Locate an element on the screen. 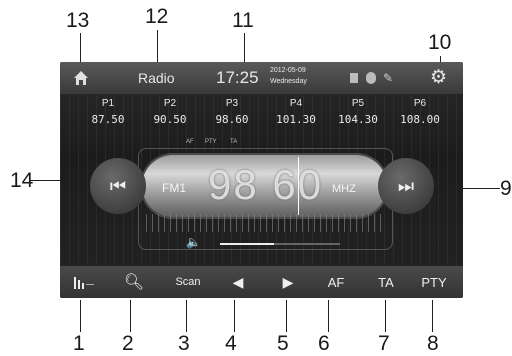 The height and width of the screenshot is (356, 512). page-title: Radio is located at coordinates (156, 78).